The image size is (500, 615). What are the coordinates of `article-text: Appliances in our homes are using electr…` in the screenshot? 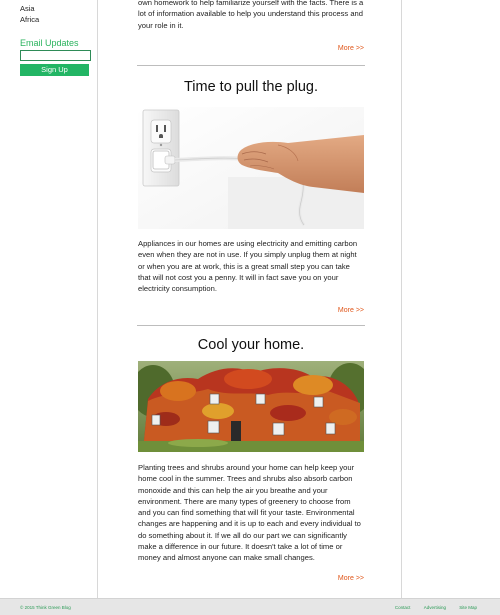 It's located at (248, 266).